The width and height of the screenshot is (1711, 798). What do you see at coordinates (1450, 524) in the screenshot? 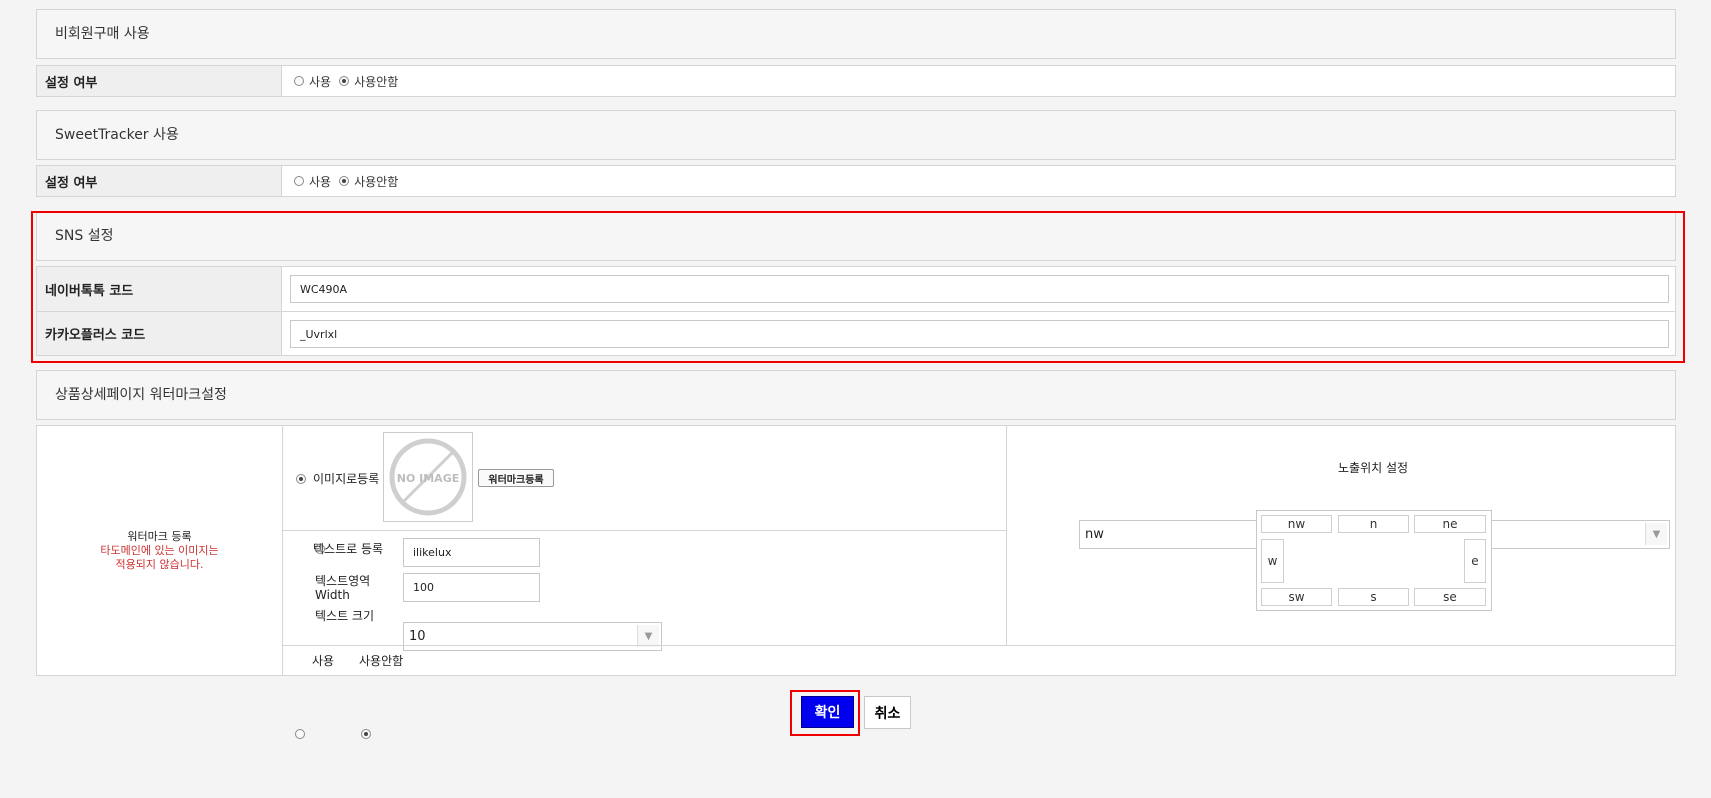
I see `position-ne: ne` at bounding box center [1450, 524].